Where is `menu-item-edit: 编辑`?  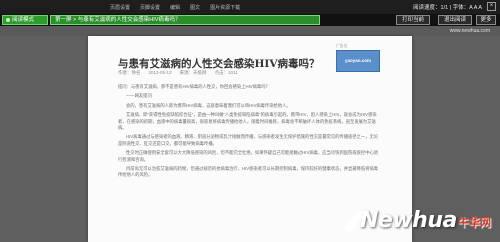 menu-item-edit: 编辑 is located at coordinates (175, 7).